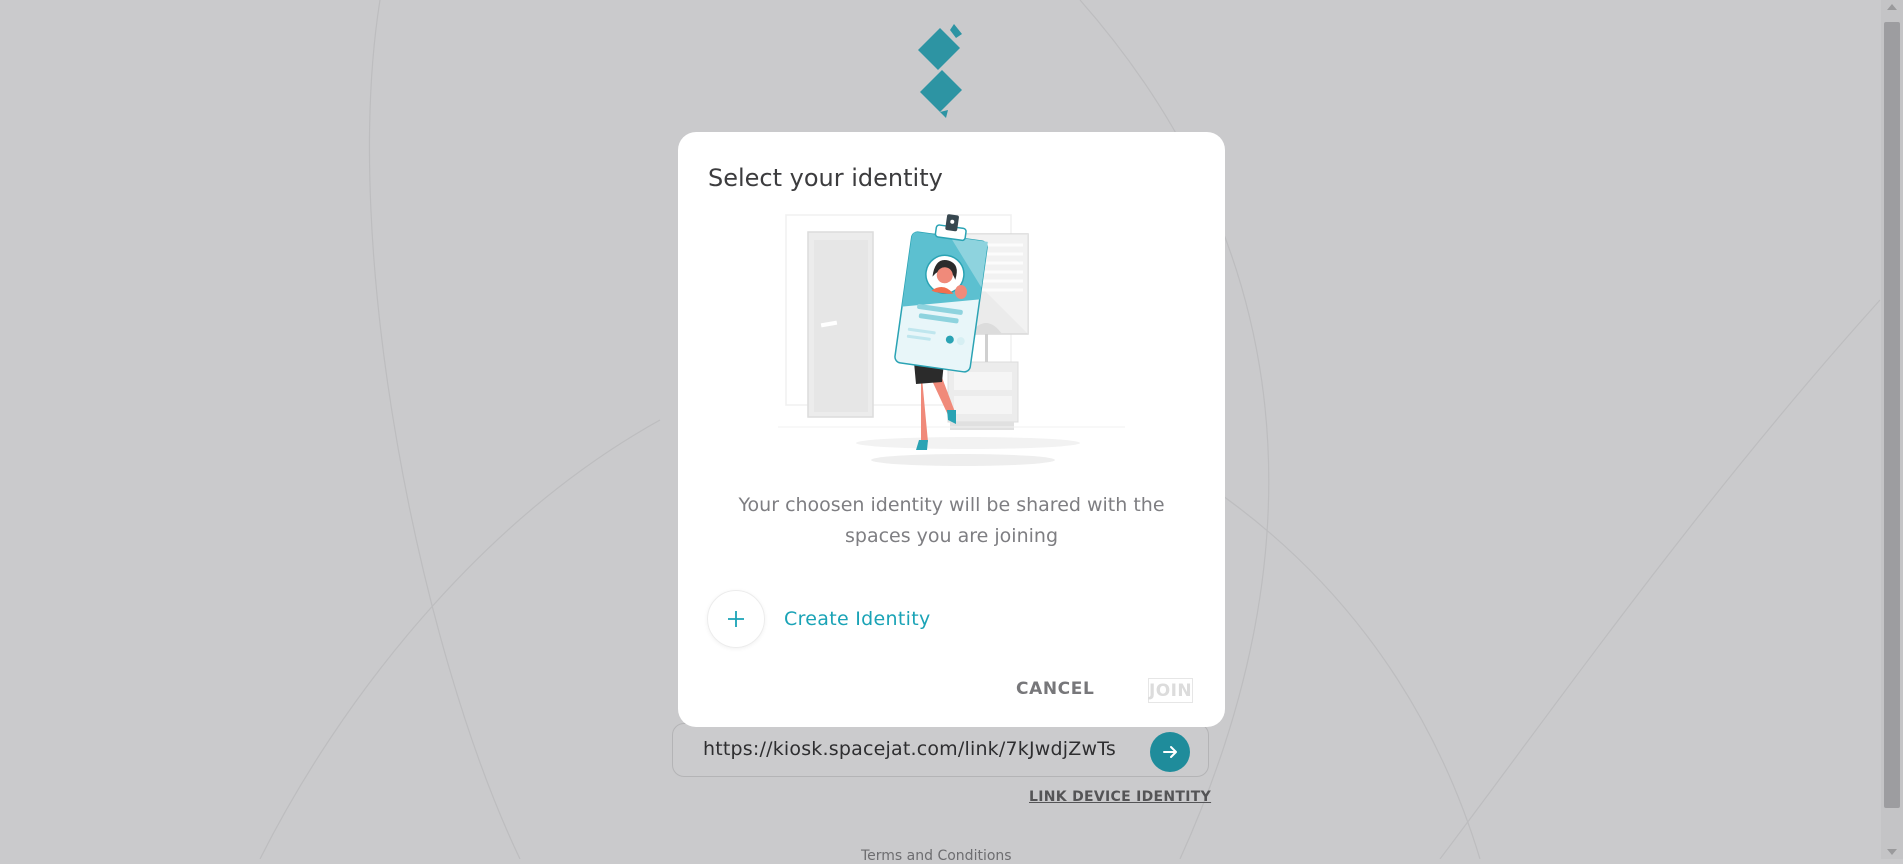 The image size is (1903, 864). Describe the element at coordinates (1170, 690) in the screenshot. I see `join-button: JOIN` at that location.